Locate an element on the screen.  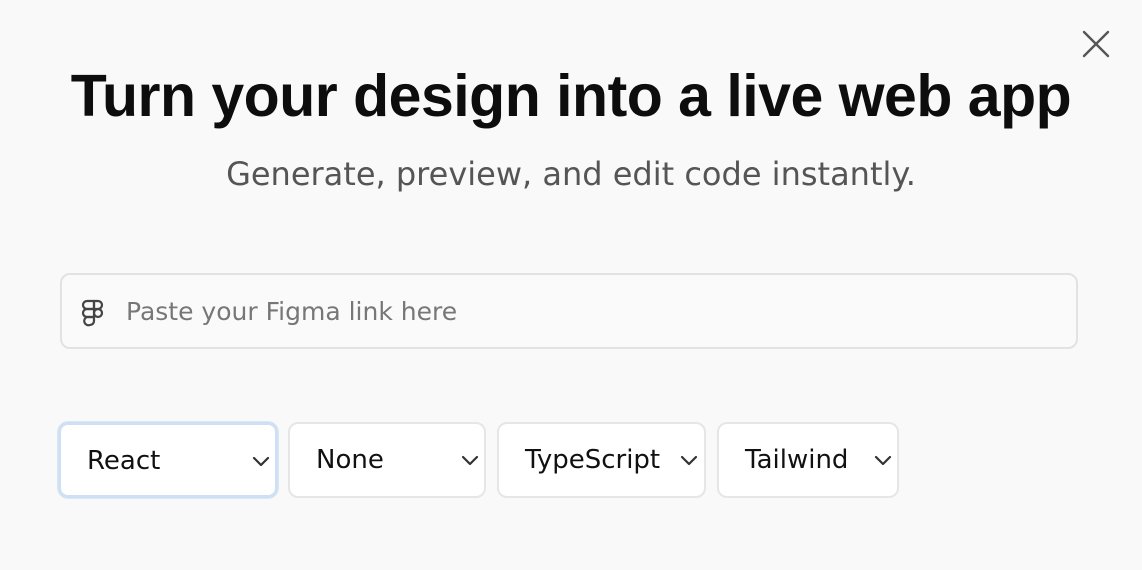
framework-select-value: React is located at coordinates (124, 461).